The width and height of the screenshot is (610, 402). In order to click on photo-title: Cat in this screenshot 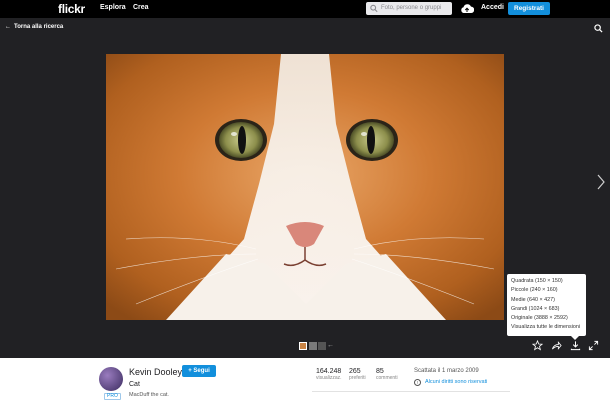, I will do `click(134, 384)`.